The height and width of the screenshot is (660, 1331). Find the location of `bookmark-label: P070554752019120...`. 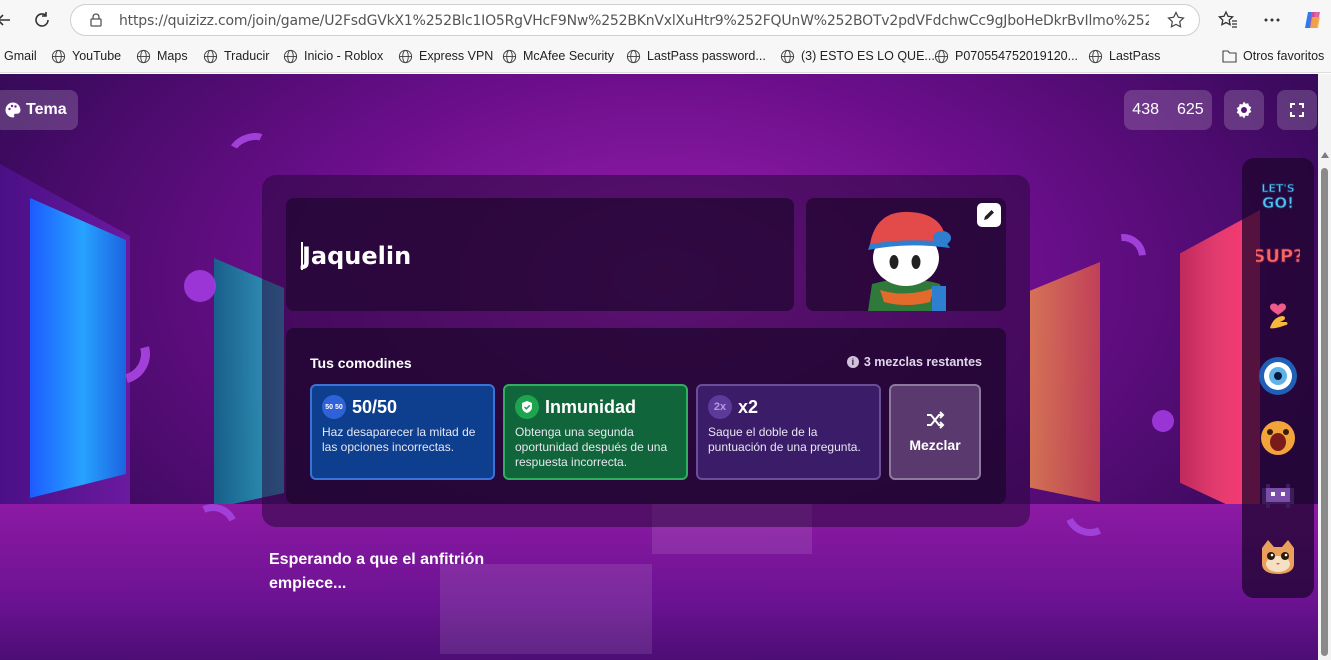

bookmark-label: P070554752019120... is located at coordinates (1017, 56).